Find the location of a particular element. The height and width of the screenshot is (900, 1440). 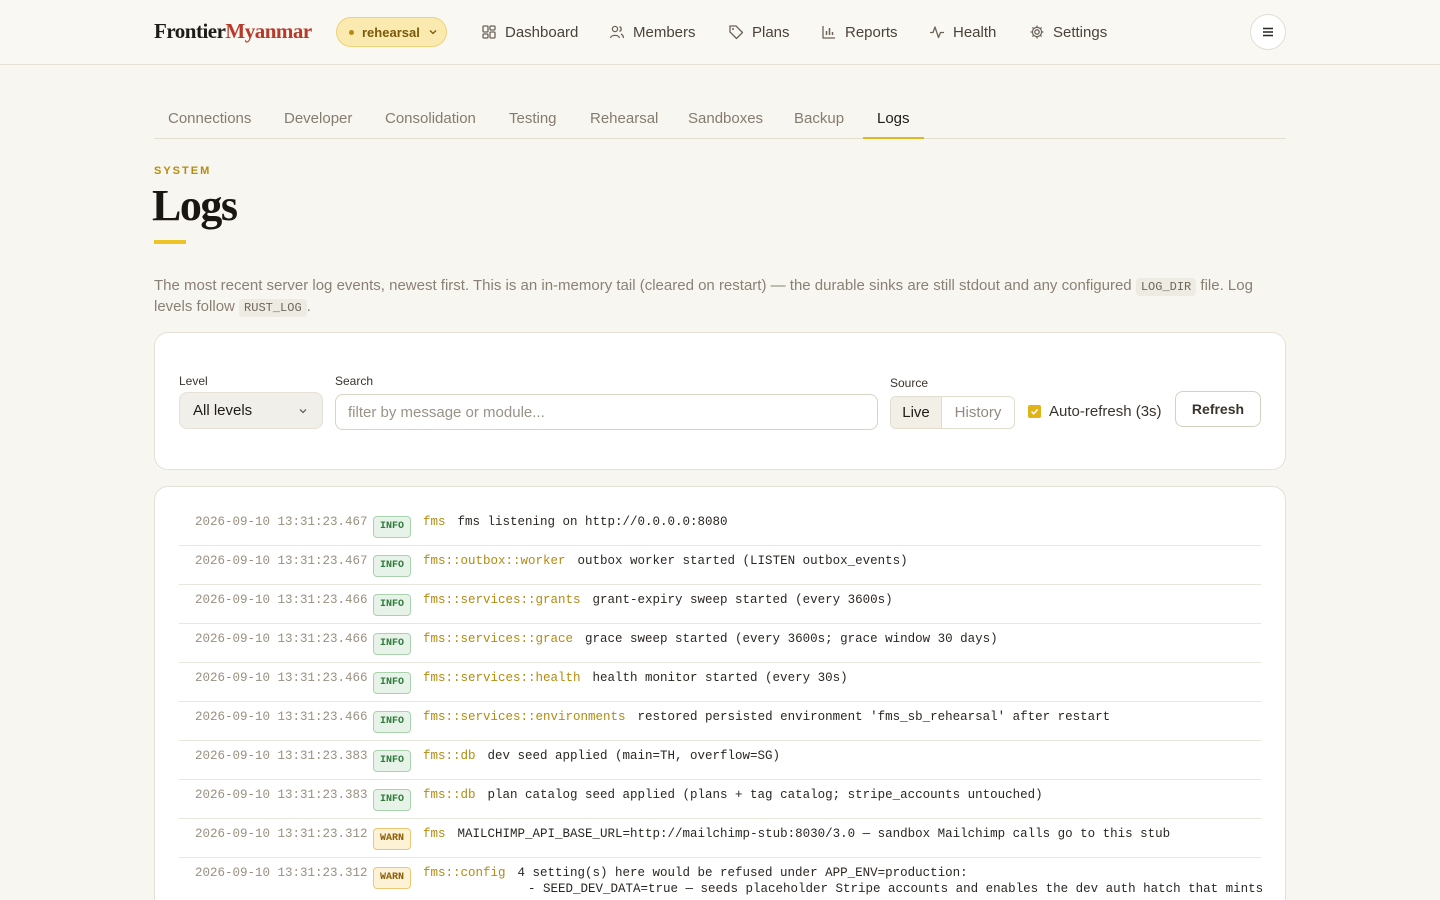

auto-refresh-label: Auto-refresh (3s) is located at coordinates (1105, 411).